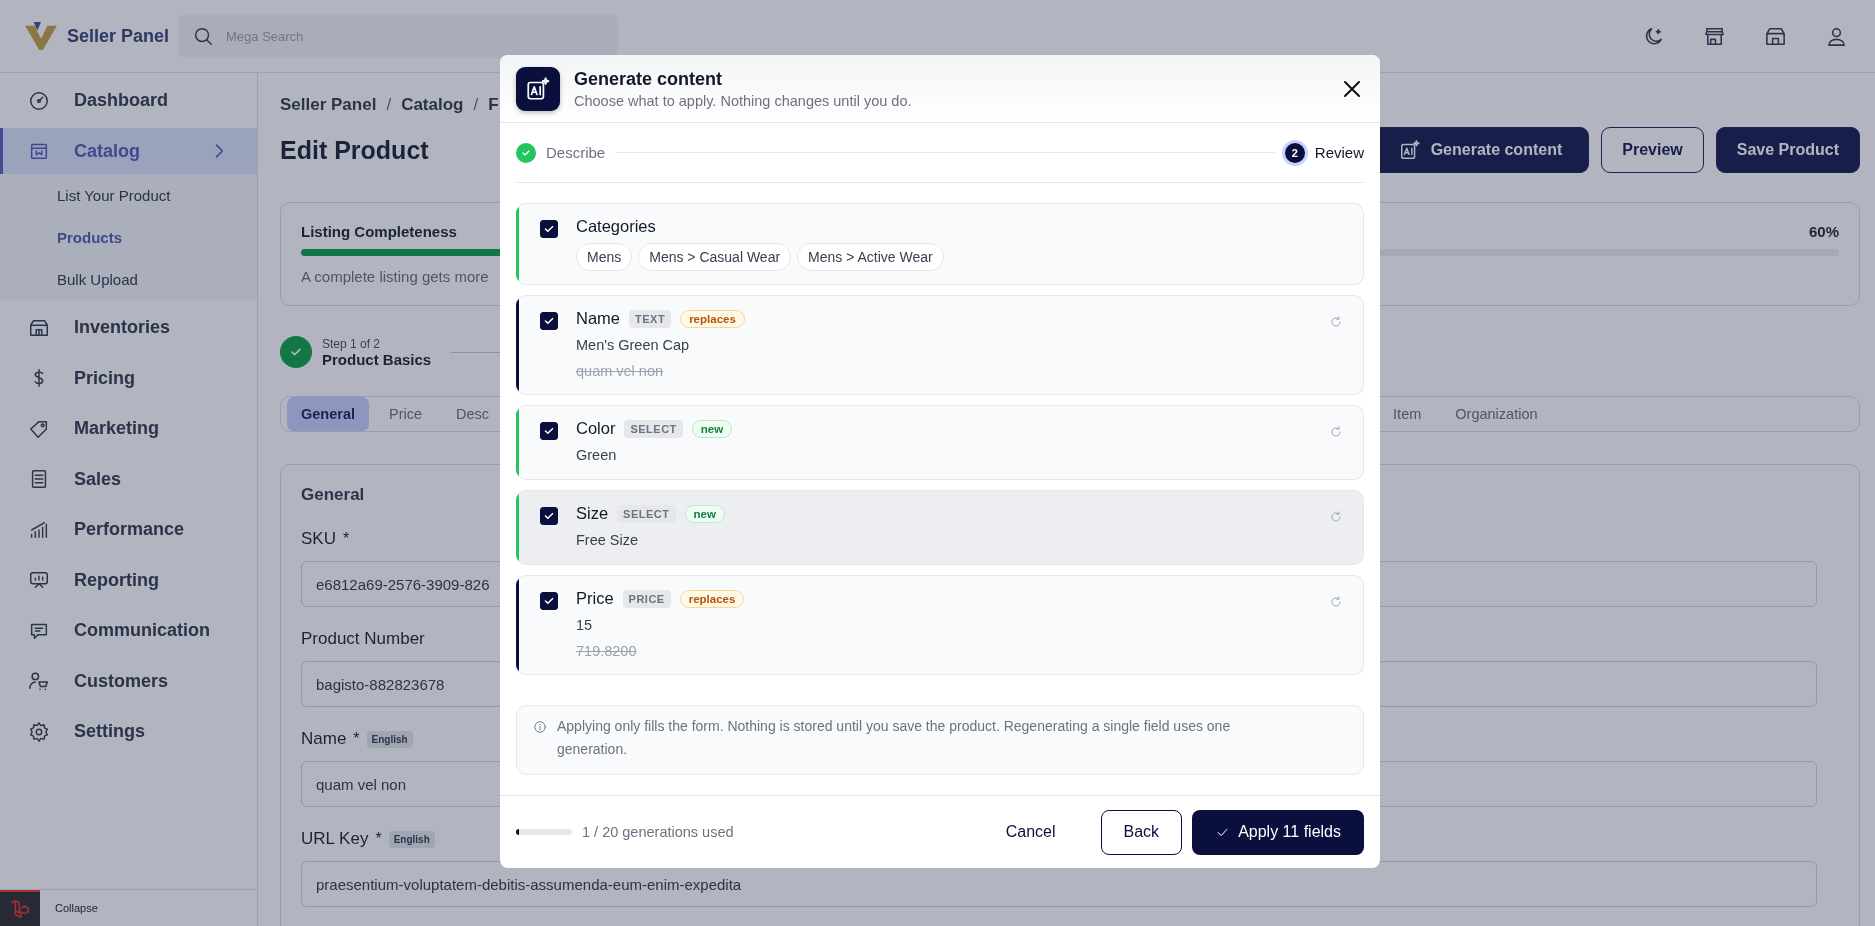  Describe the element at coordinates (595, 598) in the screenshot. I see `suggestion-label: Price` at that location.